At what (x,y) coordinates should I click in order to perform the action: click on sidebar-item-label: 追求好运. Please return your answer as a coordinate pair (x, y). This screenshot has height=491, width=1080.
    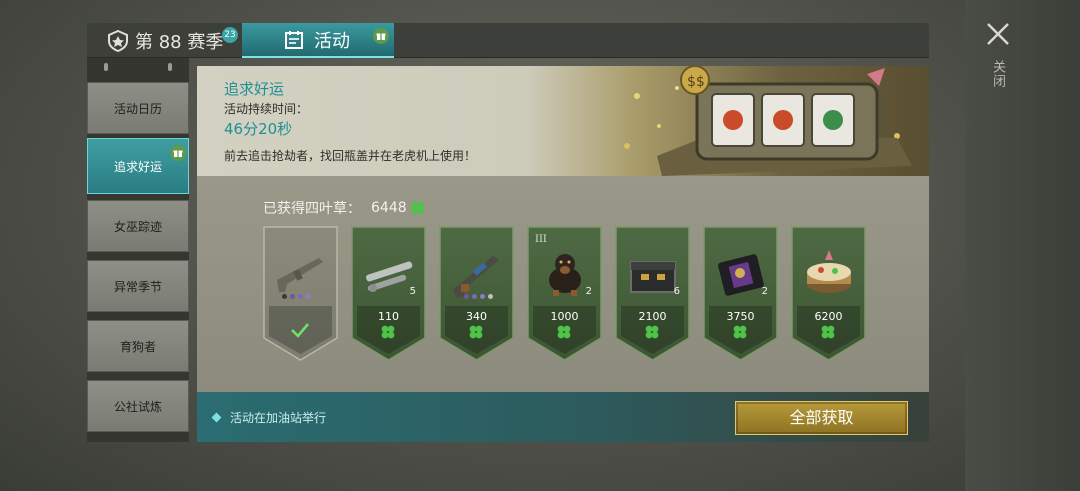
    Looking at the image, I should click on (137, 166).